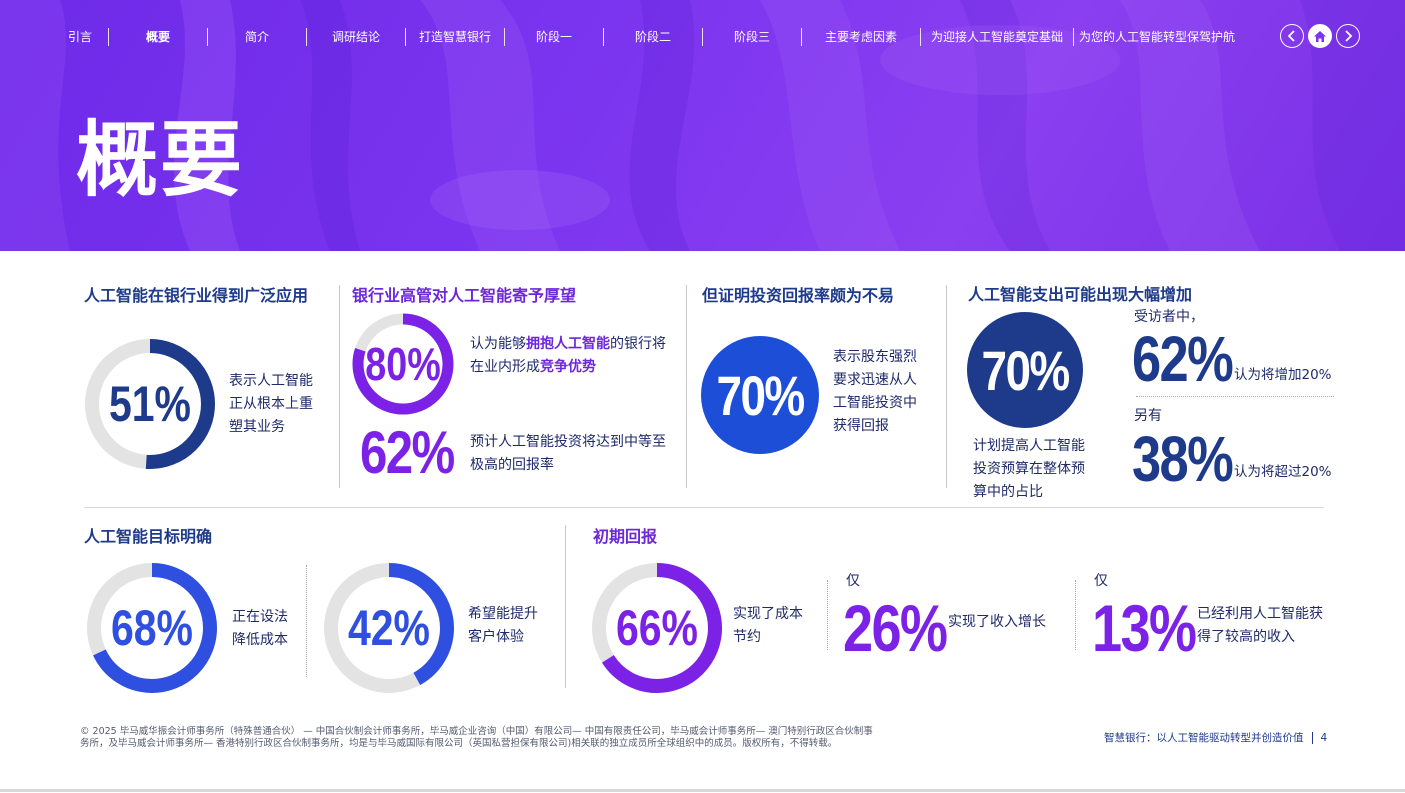 The height and width of the screenshot is (793, 1405). Describe the element at coordinates (503, 625) in the screenshot. I see `customer-experience-description: 希望能提升客户体验` at that location.